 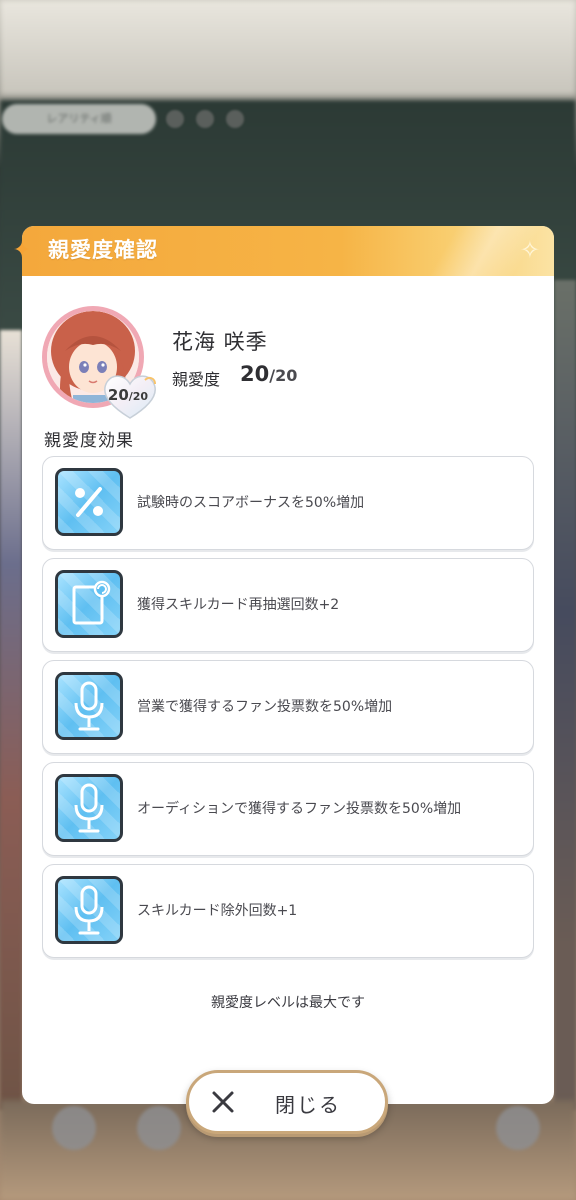 What do you see at coordinates (288, 47) in the screenshot?
I see `background-top-area` at bounding box center [288, 47].